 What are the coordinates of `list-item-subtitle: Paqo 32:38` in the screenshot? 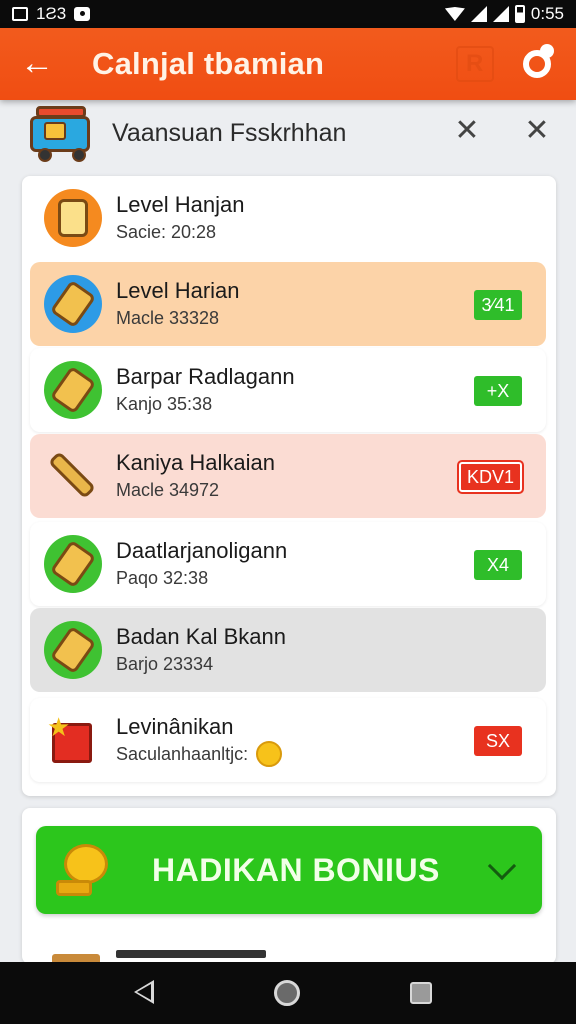 It's located at (162, 578).